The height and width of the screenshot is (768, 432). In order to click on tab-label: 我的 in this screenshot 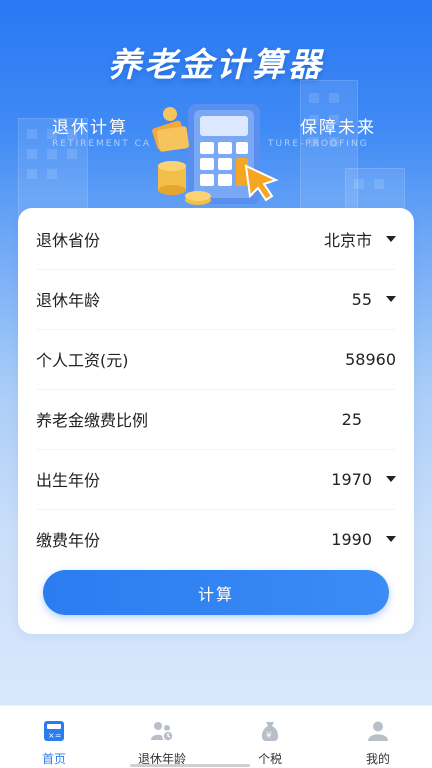, I will do `click(377, 759)`.